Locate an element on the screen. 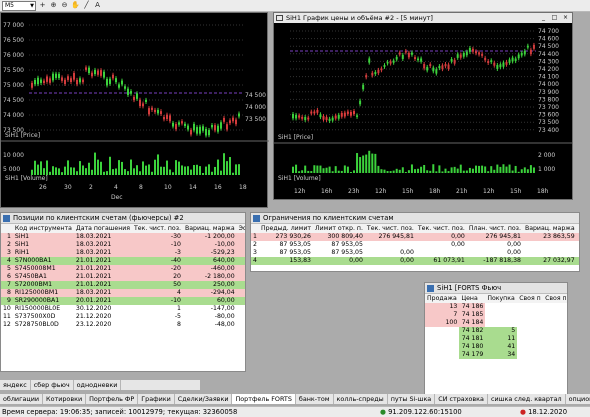  column-header: Накоплен. доход is located at coordinates (577, 228).